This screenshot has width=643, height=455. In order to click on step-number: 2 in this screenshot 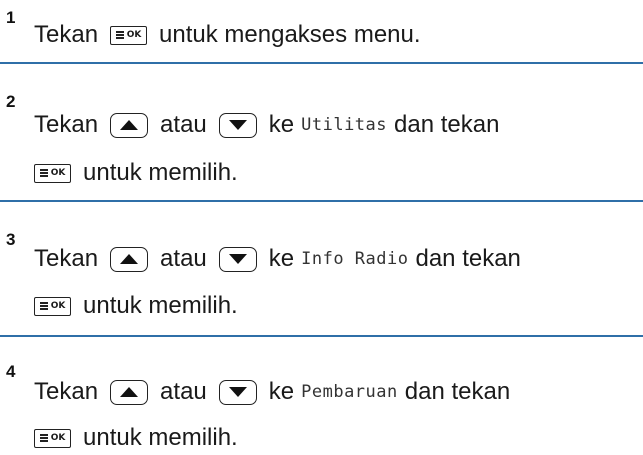, I will do `click(11, 101)`.